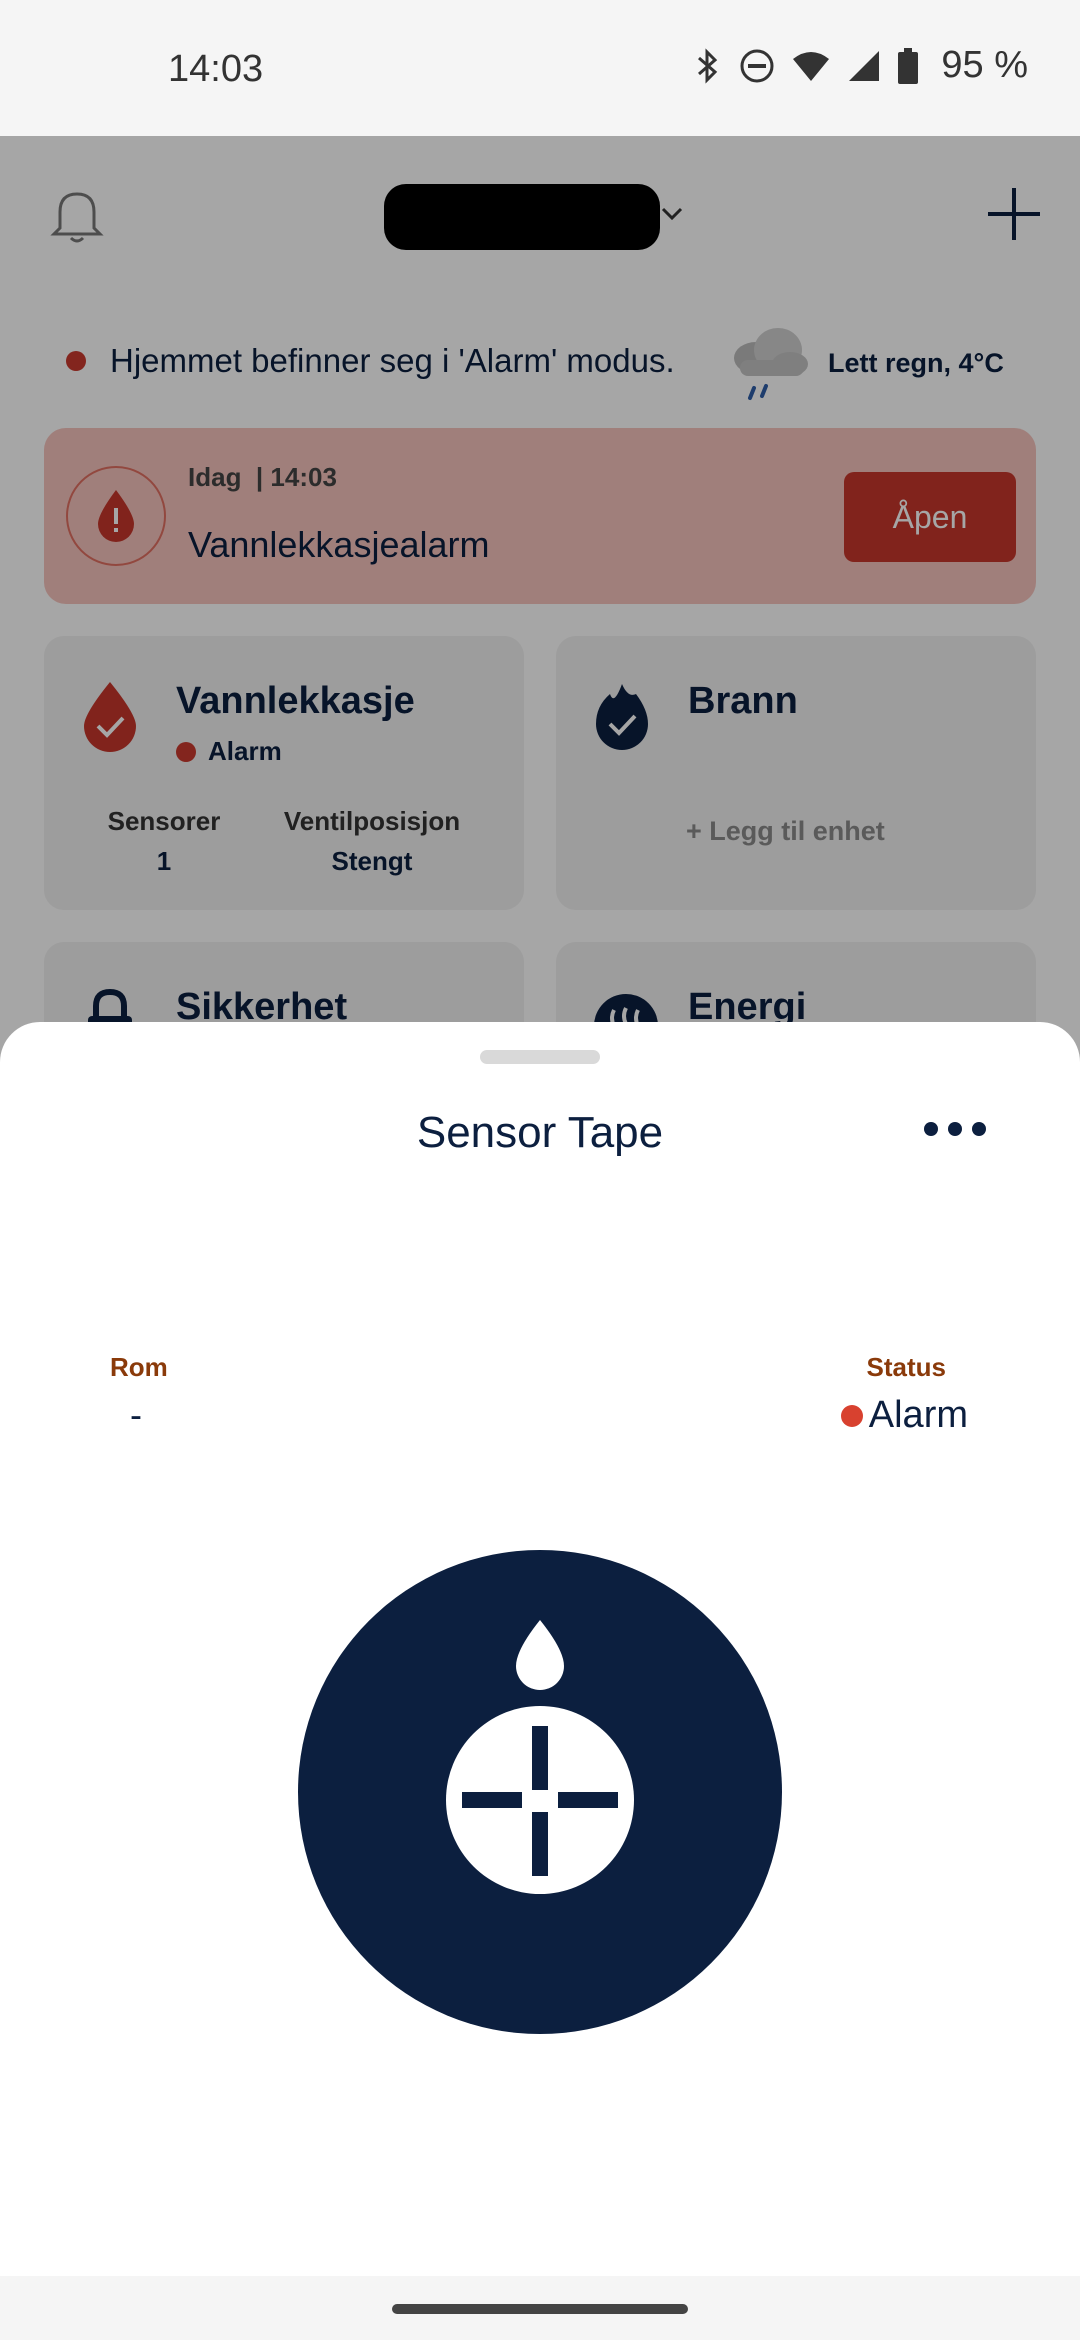  Describe the element at coordinates (984, 65) in the screenshot. I see `battery-percent: 95 %` at that location.